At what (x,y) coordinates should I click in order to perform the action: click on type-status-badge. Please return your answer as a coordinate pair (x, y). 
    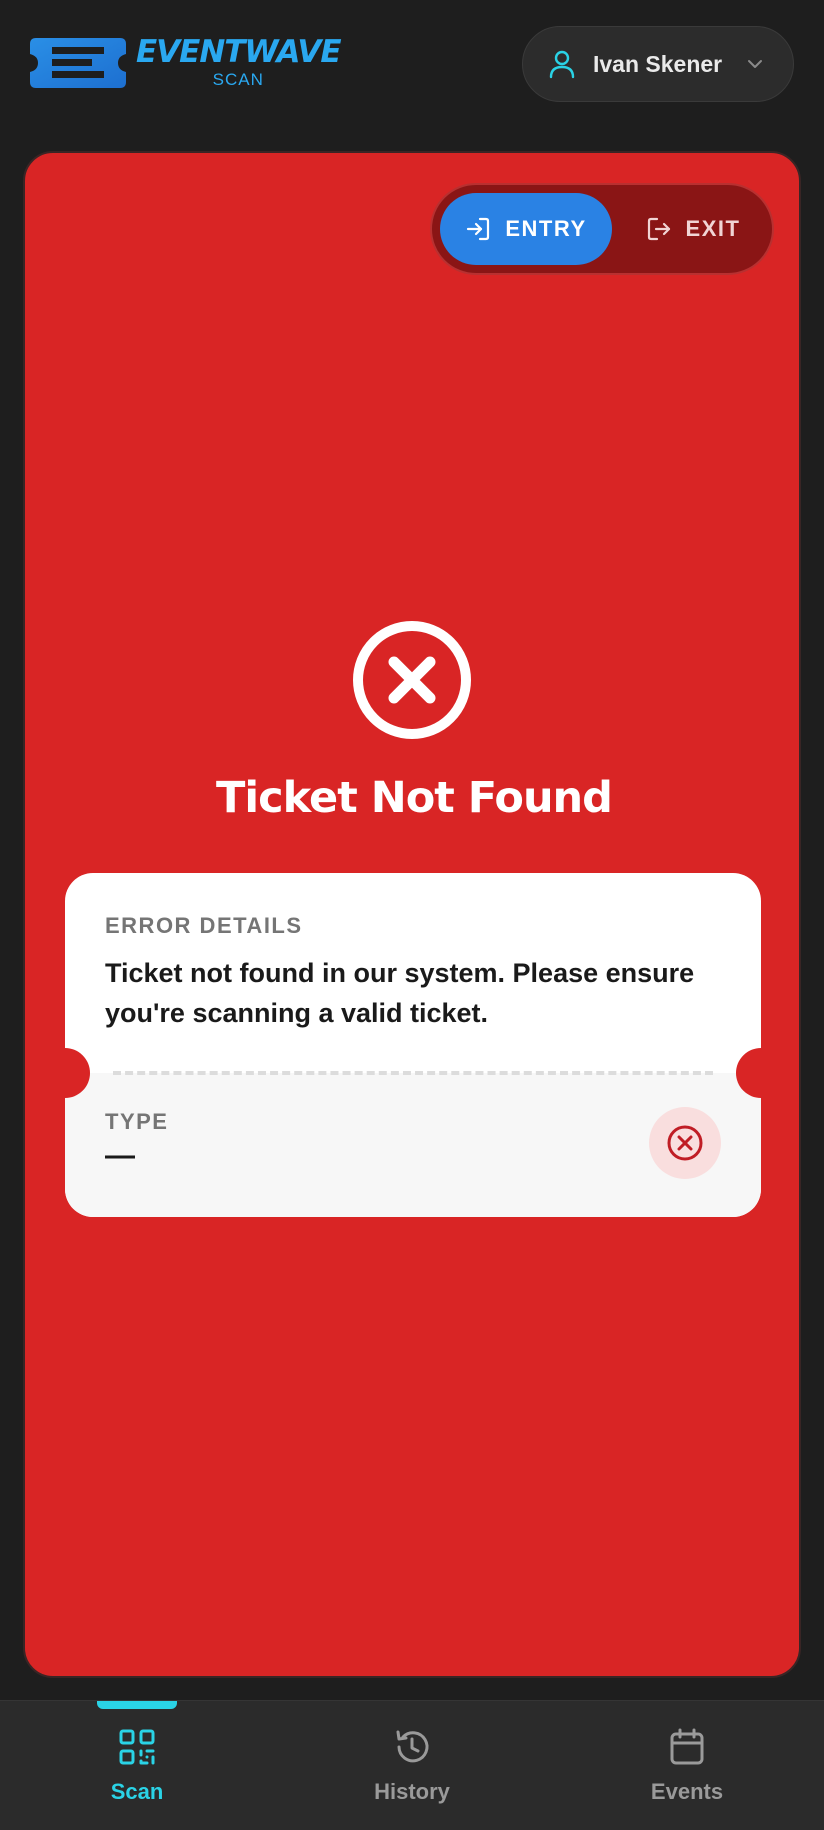
    Looking at the image, I should click on (685, 1143).